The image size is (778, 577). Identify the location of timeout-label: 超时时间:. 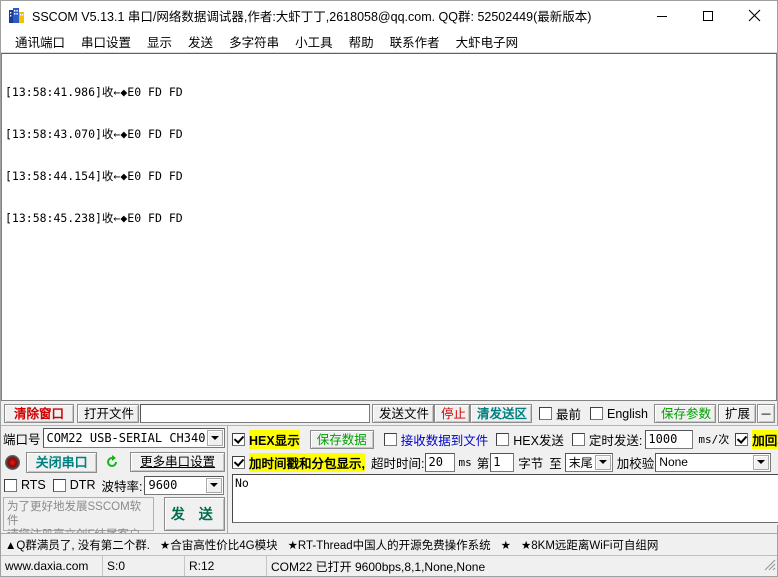
(397, 463).